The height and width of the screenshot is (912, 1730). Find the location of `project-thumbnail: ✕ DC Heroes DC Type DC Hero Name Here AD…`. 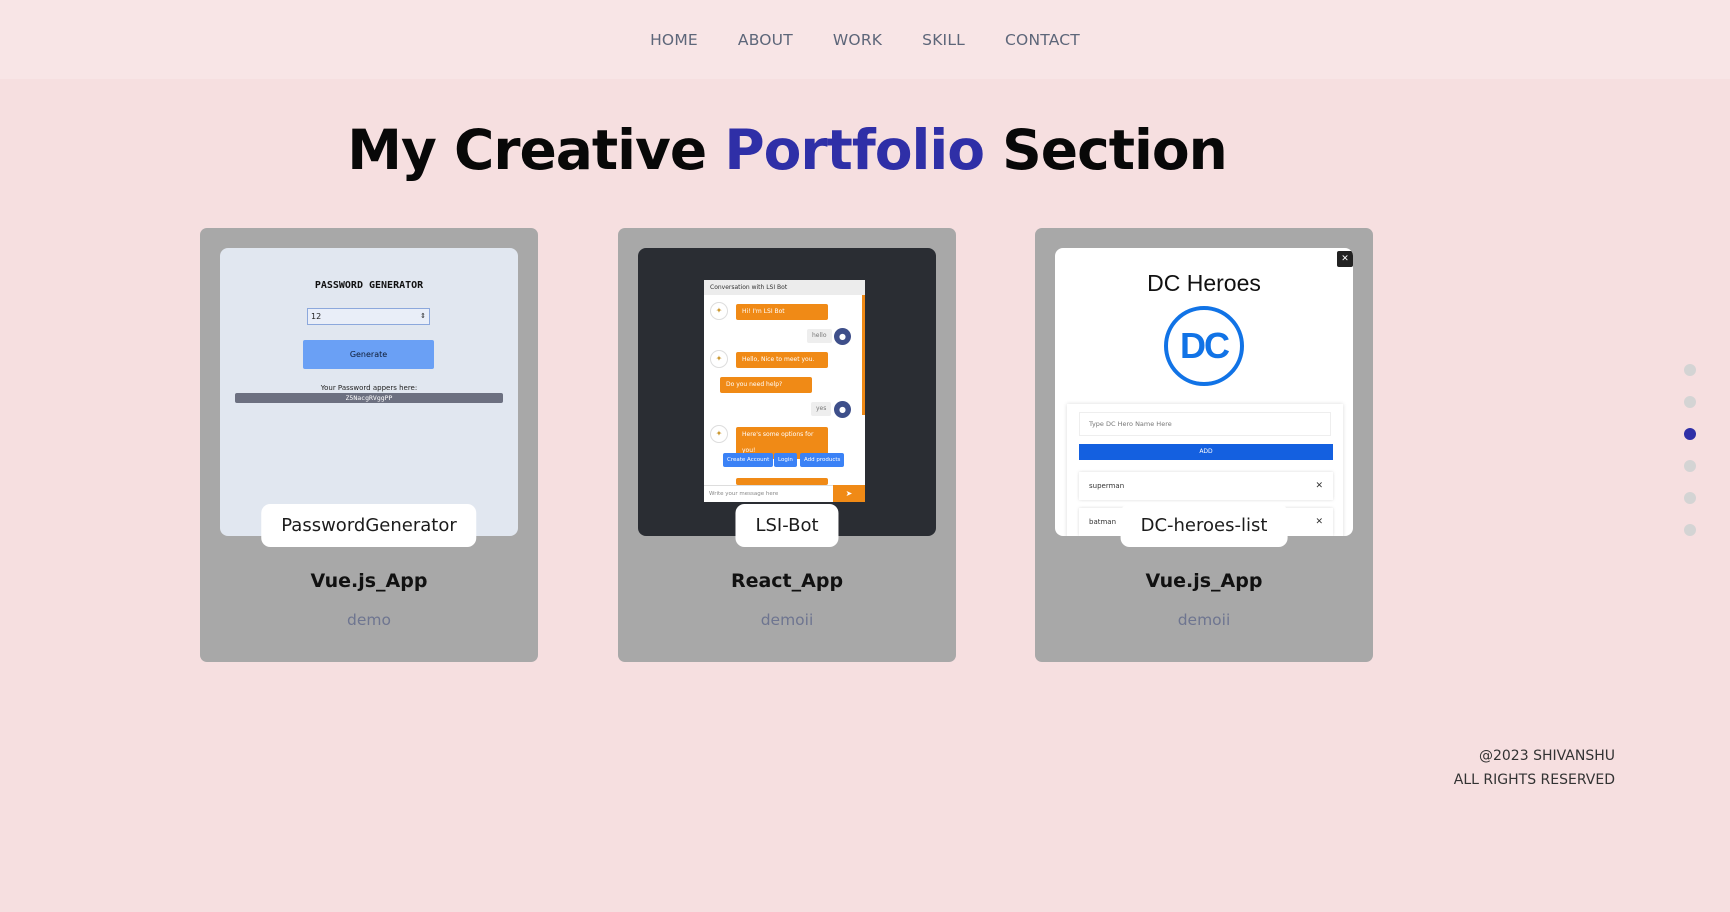

project-thumbnail: ✕ DC Heroes DC Type DC Hero Name Here AD… is located at coordinates (1204, 392).